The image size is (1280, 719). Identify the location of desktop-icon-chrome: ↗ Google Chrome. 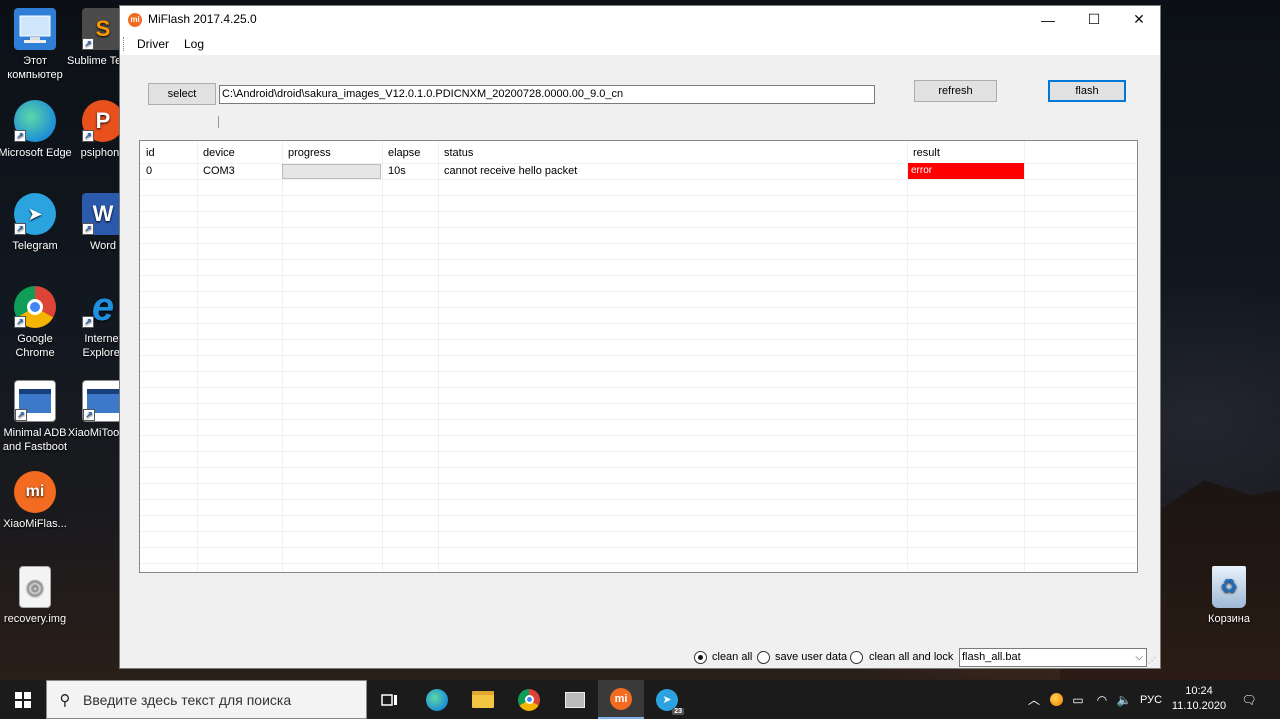
(36, 323).